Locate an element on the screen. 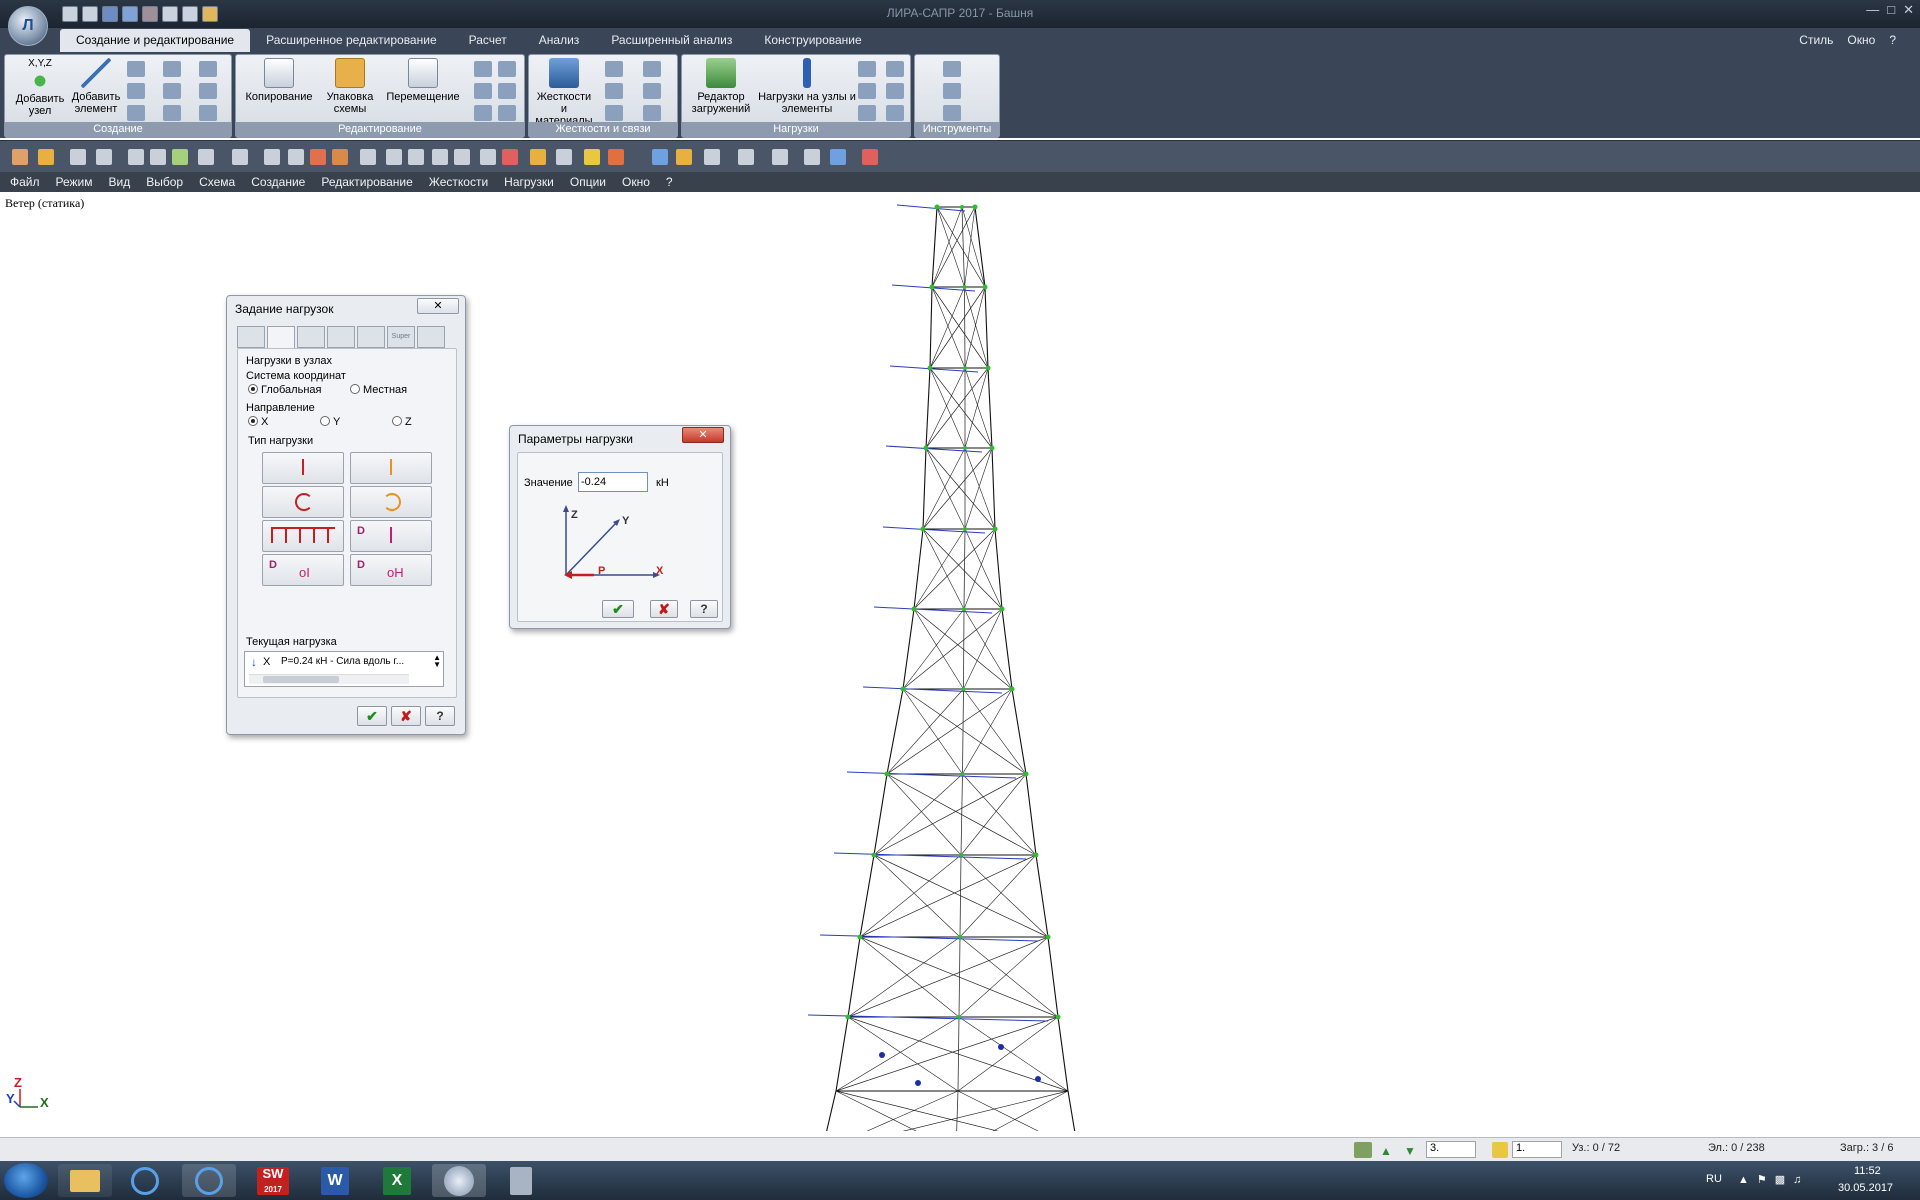 The image size is (1920, 1200). hand-icon is located at coordinates (210, 14).